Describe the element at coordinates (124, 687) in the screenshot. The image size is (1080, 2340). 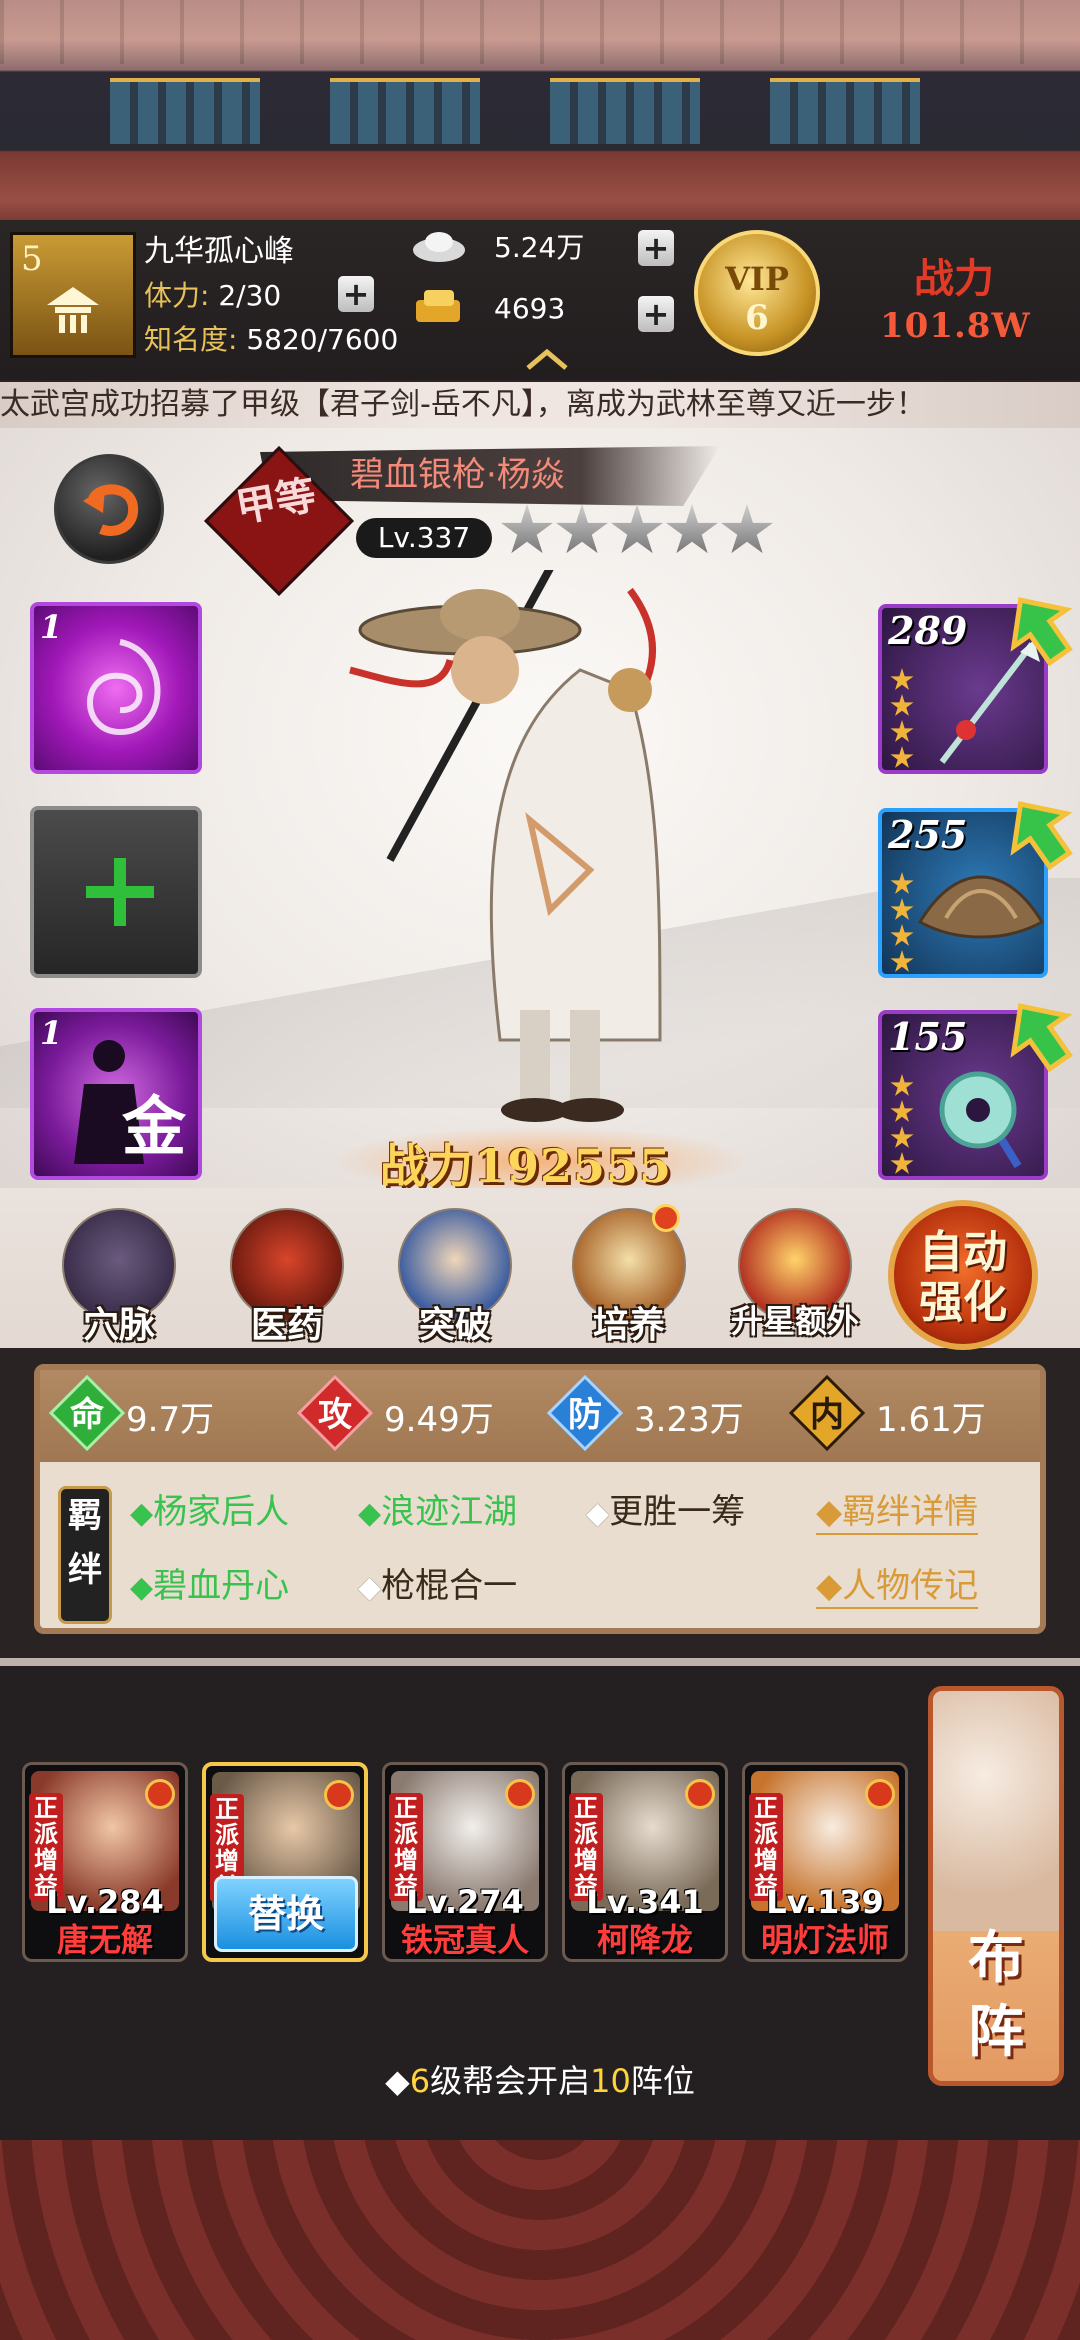
I see `purple-swirl-icon` at that location.